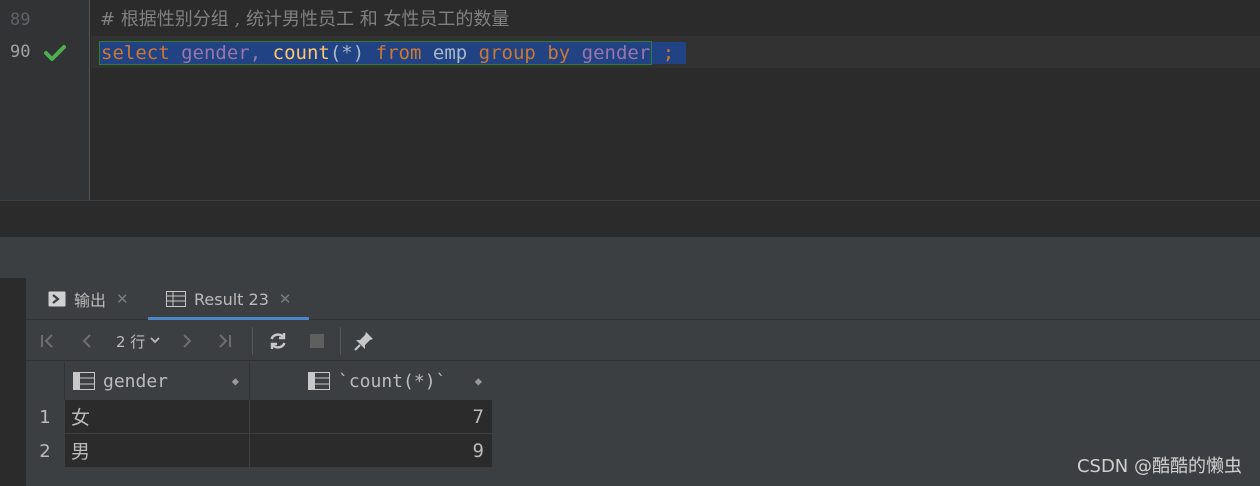 The height and width of the screenshot is (486, 1260). I want to click on tab-label: Result 23, so click(231, 299).